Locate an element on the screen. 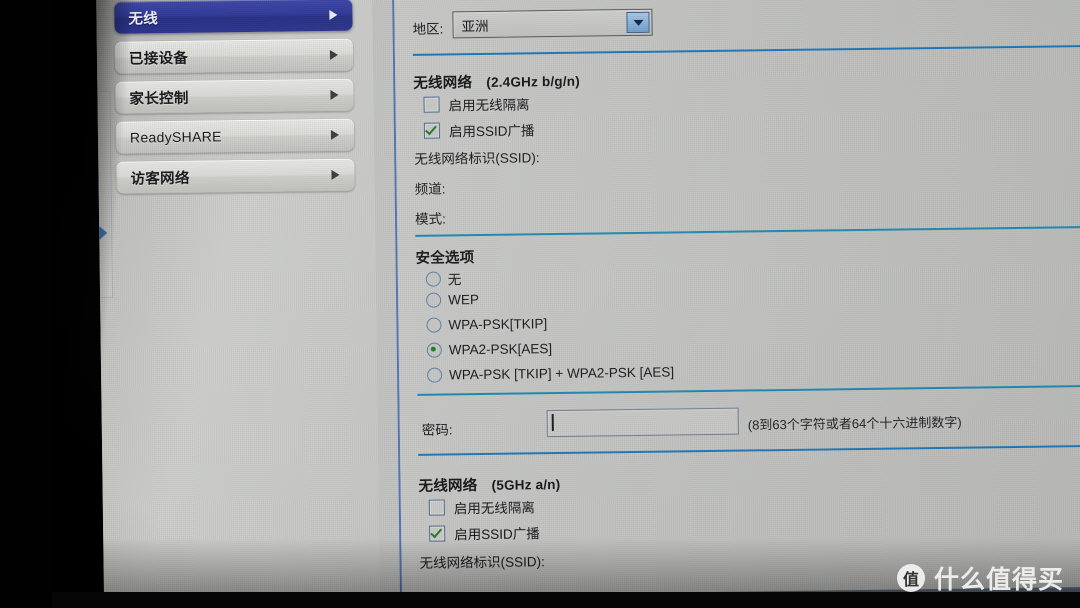 Image resolution: width=1080 pixels, height=608 pixels. security-option-none: 无 is located at coordinates (443, 278).